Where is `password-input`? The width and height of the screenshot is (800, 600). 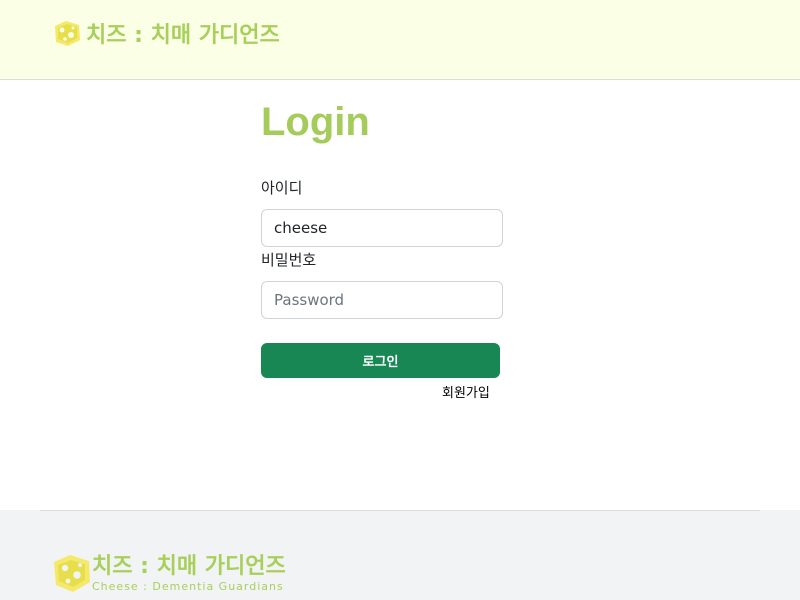
password-input is located at coordinates (382, 300).